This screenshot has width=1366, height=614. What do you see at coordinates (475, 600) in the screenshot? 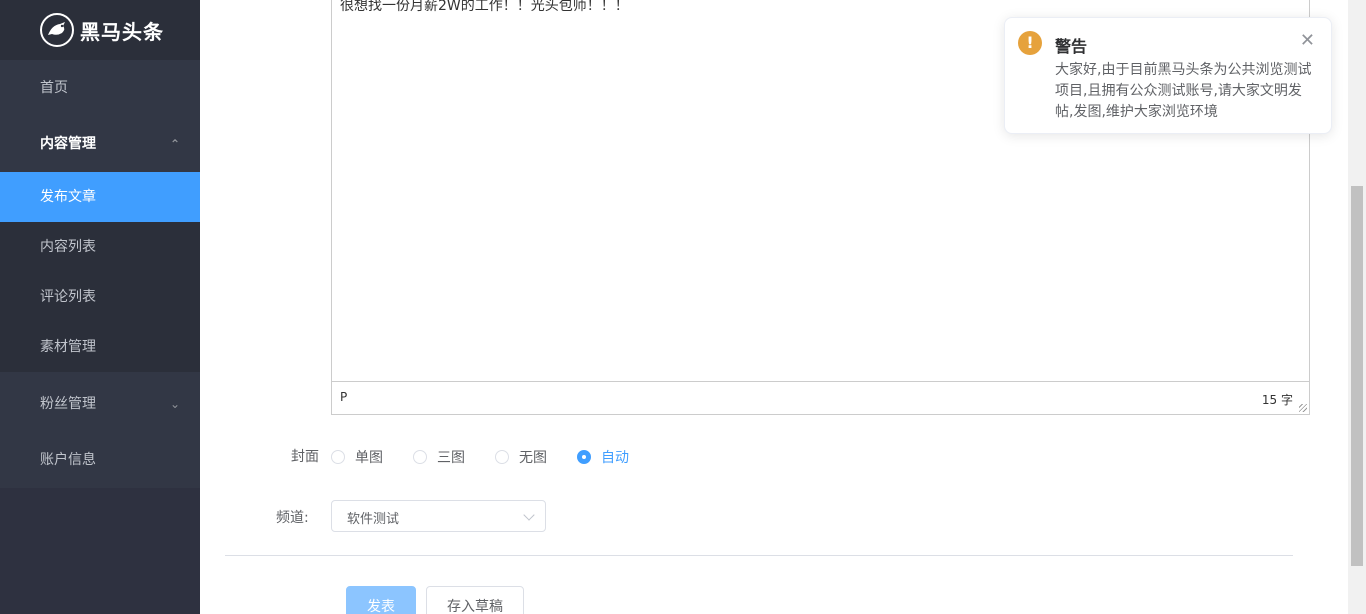
I see `save-draft-button: 存入草稿` at bounding box center [475, 600].